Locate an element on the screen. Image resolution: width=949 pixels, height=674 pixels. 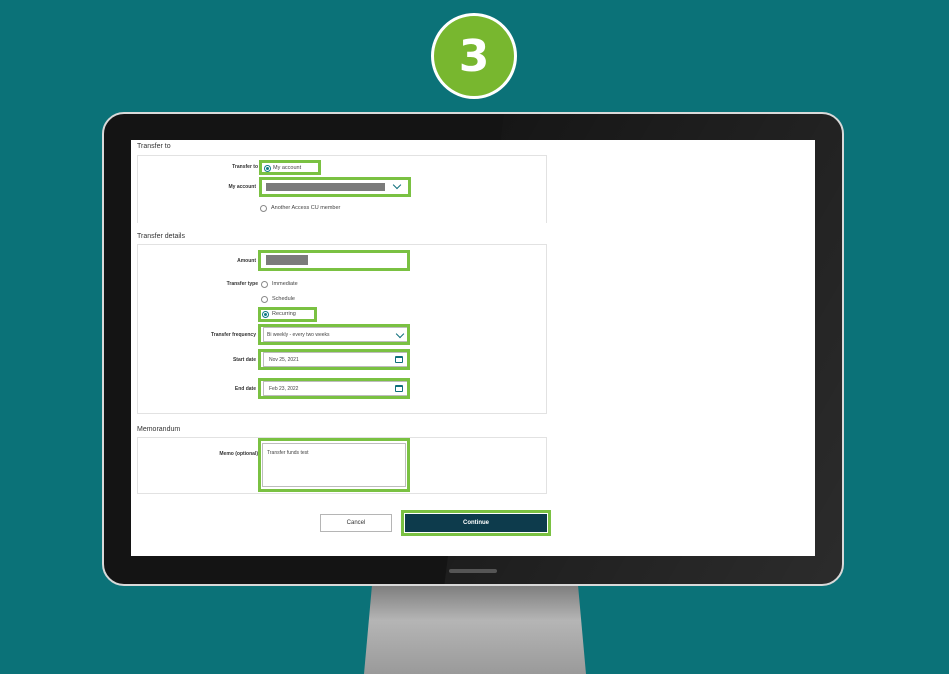
cancel-button: Cancel is located at coordinates (356, 523).